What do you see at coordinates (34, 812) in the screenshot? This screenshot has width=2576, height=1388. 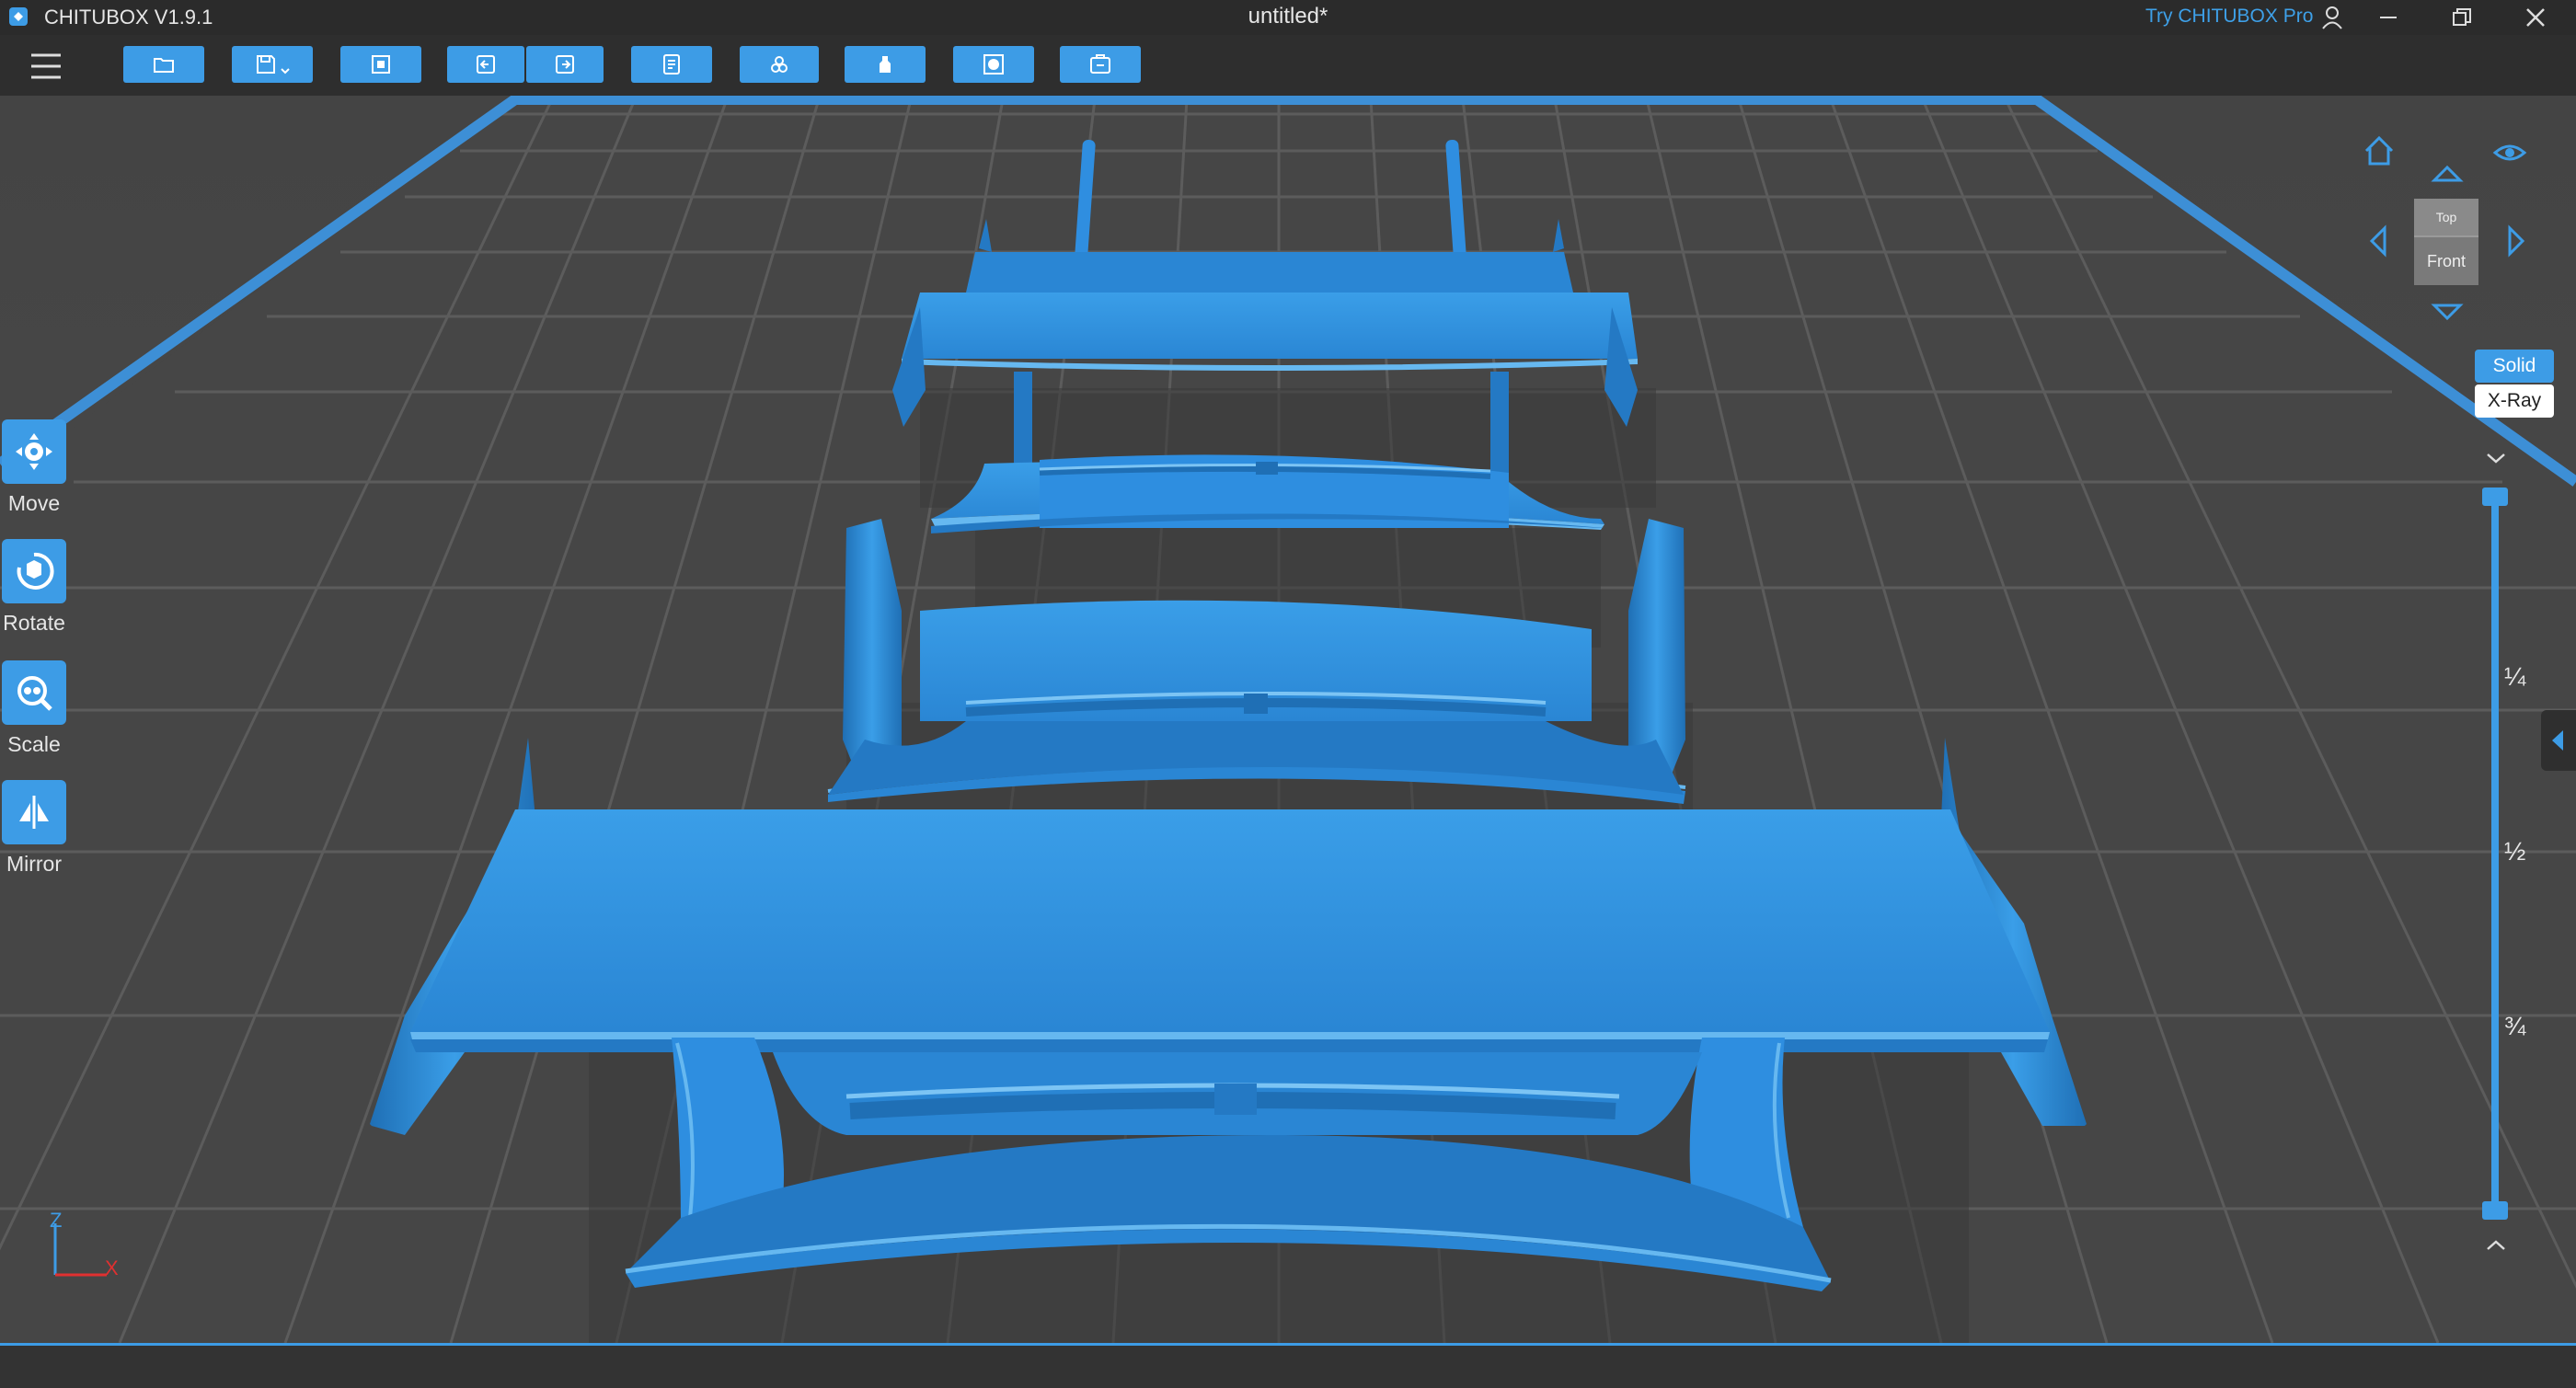 I see `mirror-icon` at bounding box center [34, 812].